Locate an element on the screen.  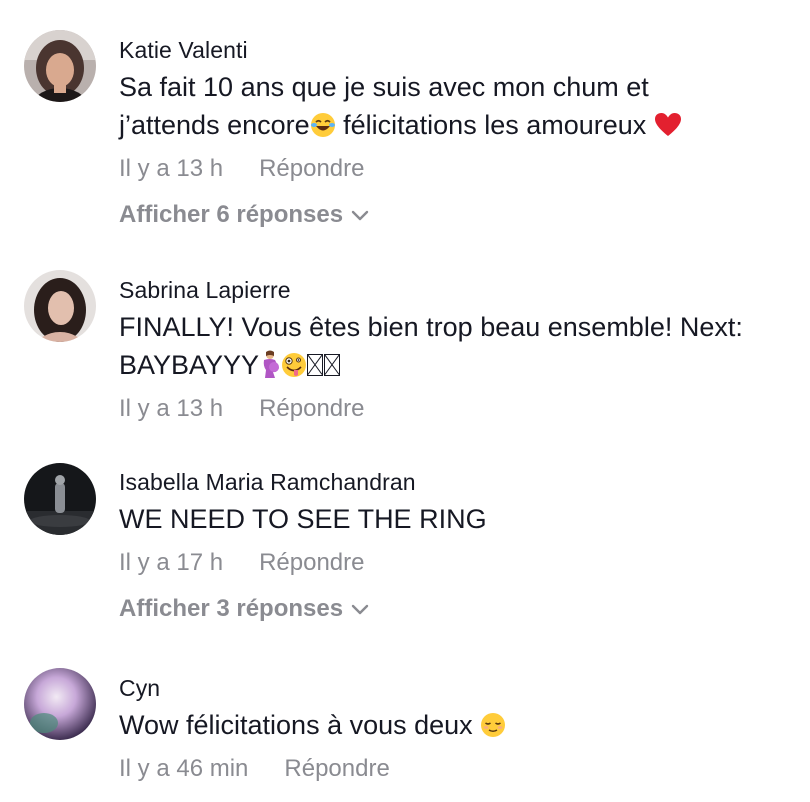
comment-meta: Il y a 46 min Répondre is located at coordinates (464, 769).